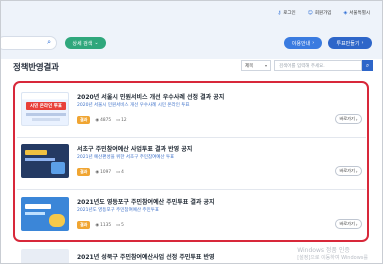 This screenshot has height=264, width=383. I want to click on guide-button: 이용안내 ›, so click(303, 43).